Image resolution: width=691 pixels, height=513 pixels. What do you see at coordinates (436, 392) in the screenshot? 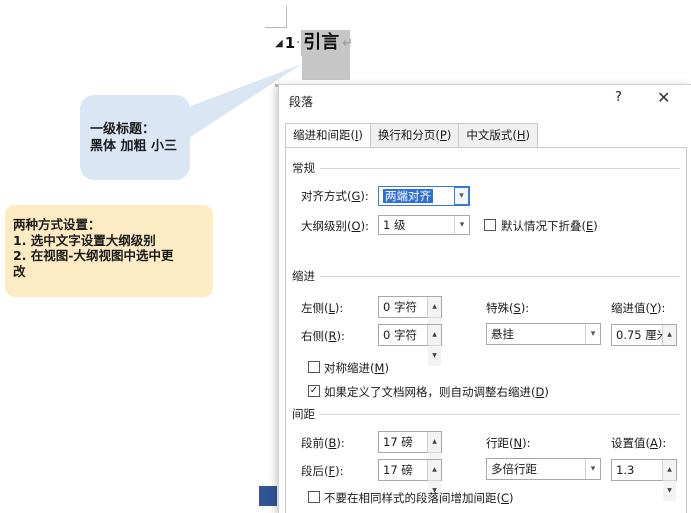
I see `auto-adjust-right-indent-label: 如果定义了文档网格，则自动调整右缩进(D)` at bounding box center [436, 392].